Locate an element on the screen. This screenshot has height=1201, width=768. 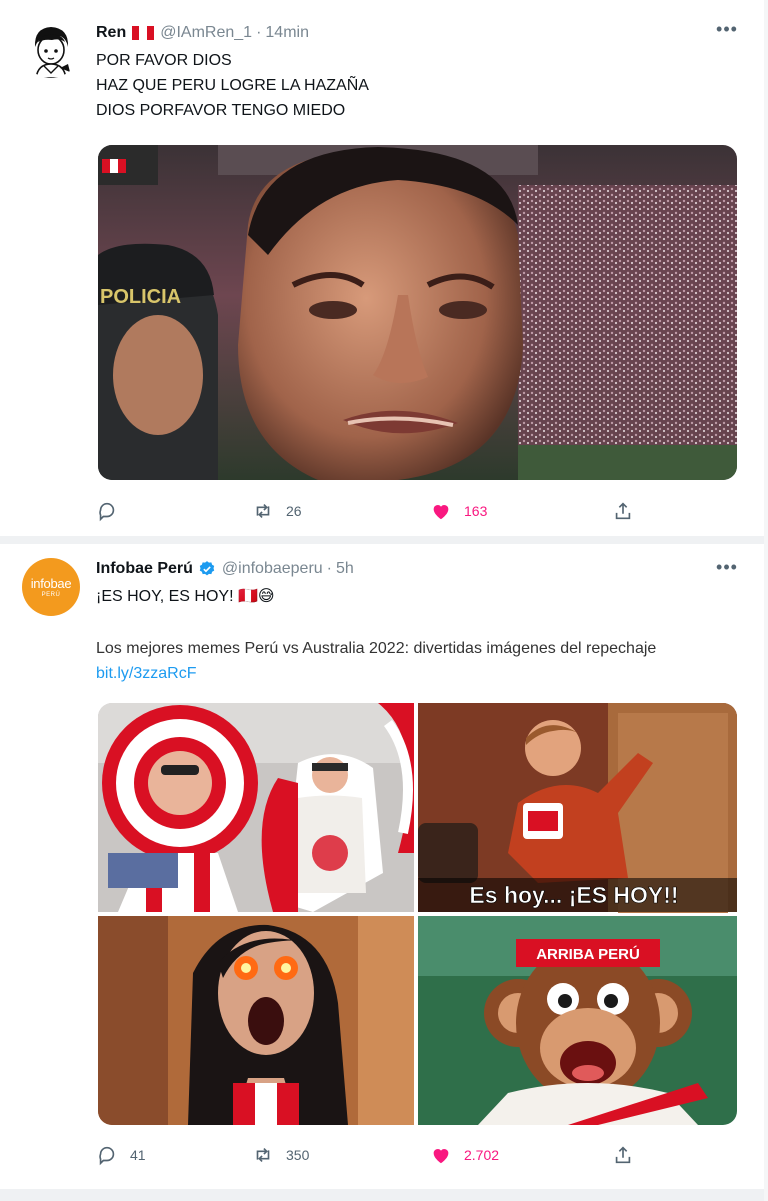
police-helmet-label: POLICIA is located at coordinates (140, 297).